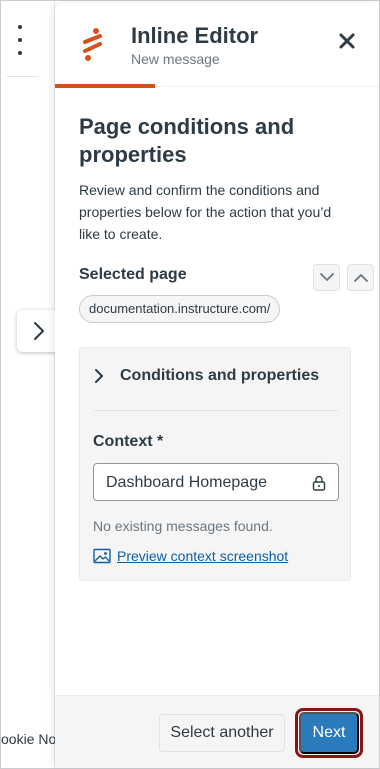  What do you see at coordinates (222, 733) in the screenshot?
I see `select-another-button: Select another` at bounding box center [222, 733].